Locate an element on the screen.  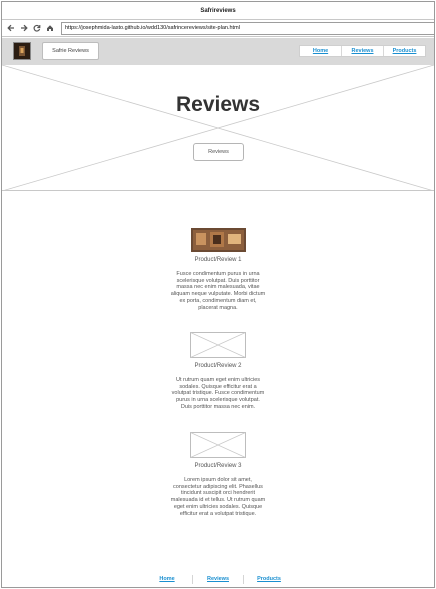
footer-nav: Home Reviews Products is located at coordinates (218, 579).